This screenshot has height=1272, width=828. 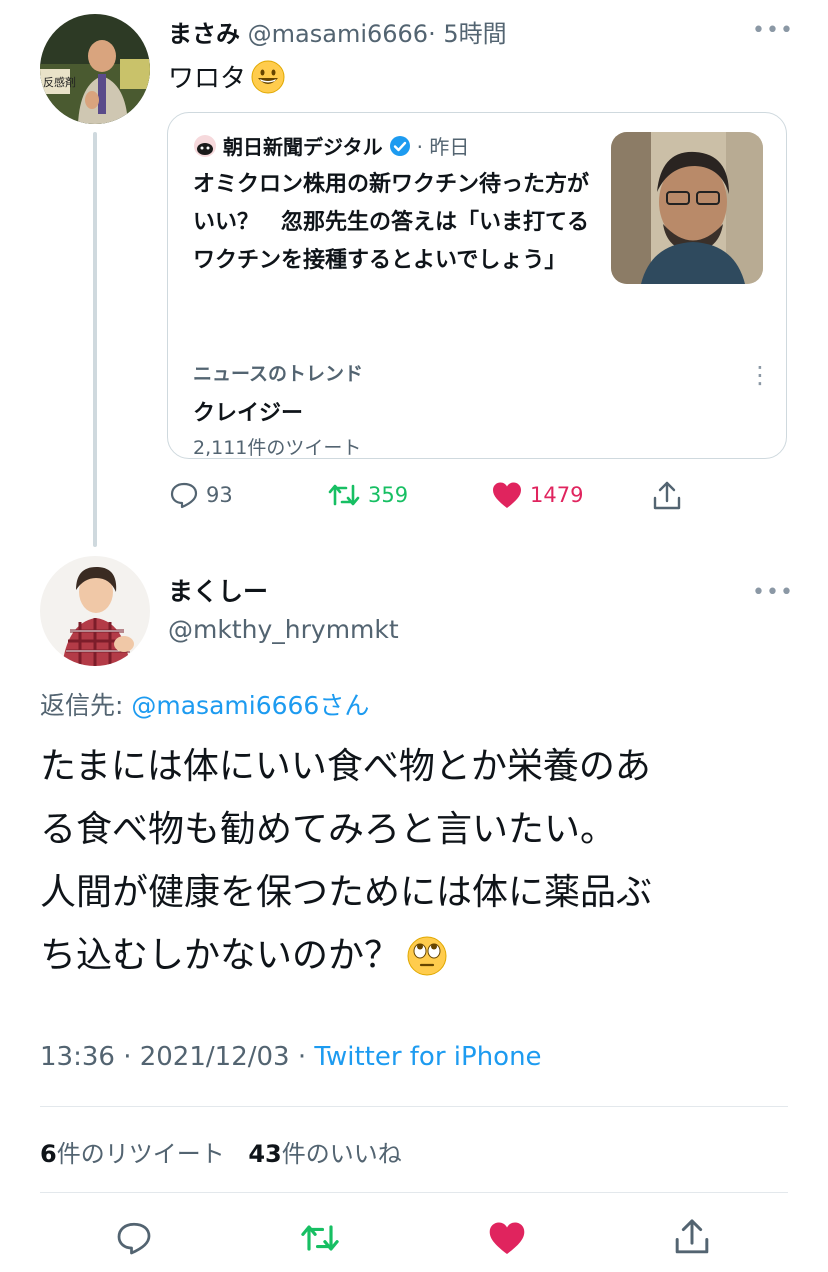 I want to click on tweet1-handle: @masami6666, so click(x=338, y=34).